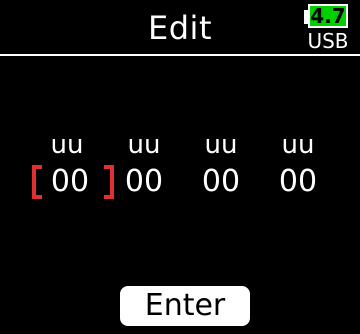 The width and height of the screenshot is (360, 334). What do you see at coordinates (180, 145) in the screenshot?
I see `unit-row: uu uu uu uu` at bounding box center [180, 145].